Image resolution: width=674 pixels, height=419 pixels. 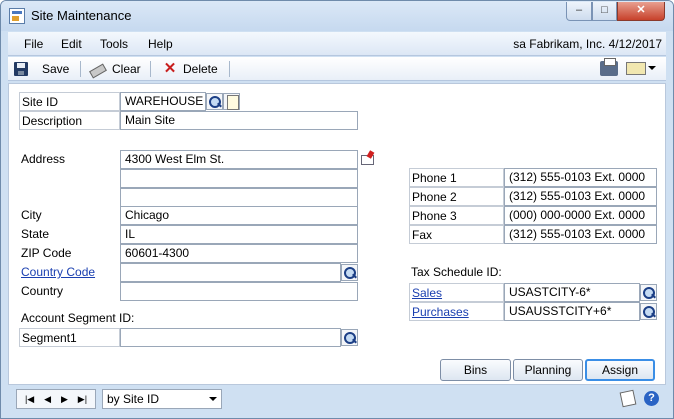 What do you see at coordinates (572, 292) in the screenshot?
I see `sales-tax-field: USASTCITY-6*` at bounding box center [572, 292].